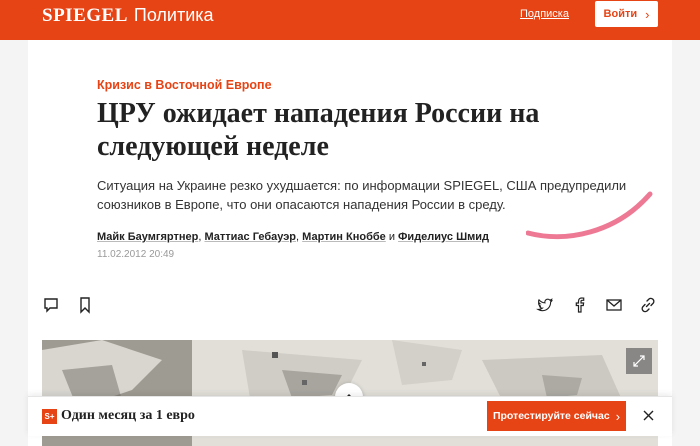 The height and width of the screenshot is (446, 700). I want to click on author-link: Мартин Кноббе, so click(344, 237).